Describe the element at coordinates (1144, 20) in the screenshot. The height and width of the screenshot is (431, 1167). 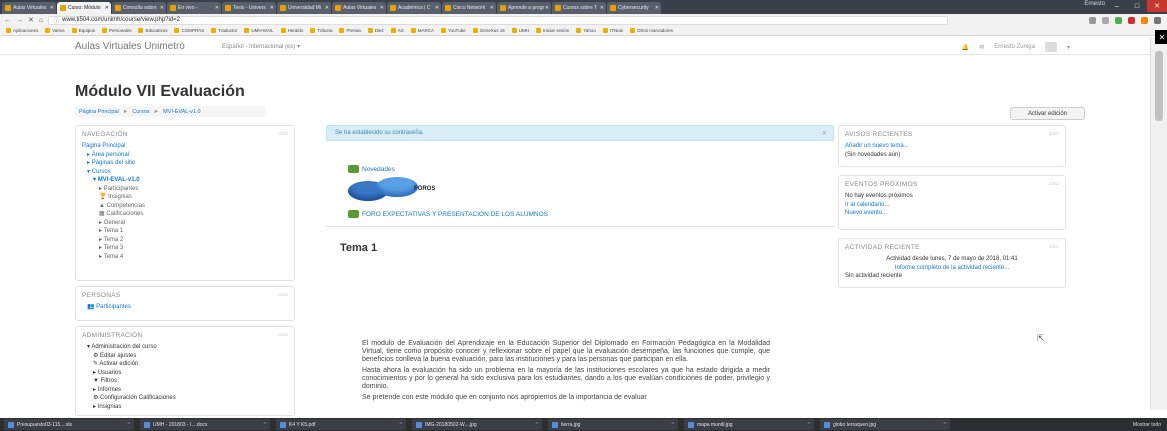
I see `extension-orange-icon` at that location.